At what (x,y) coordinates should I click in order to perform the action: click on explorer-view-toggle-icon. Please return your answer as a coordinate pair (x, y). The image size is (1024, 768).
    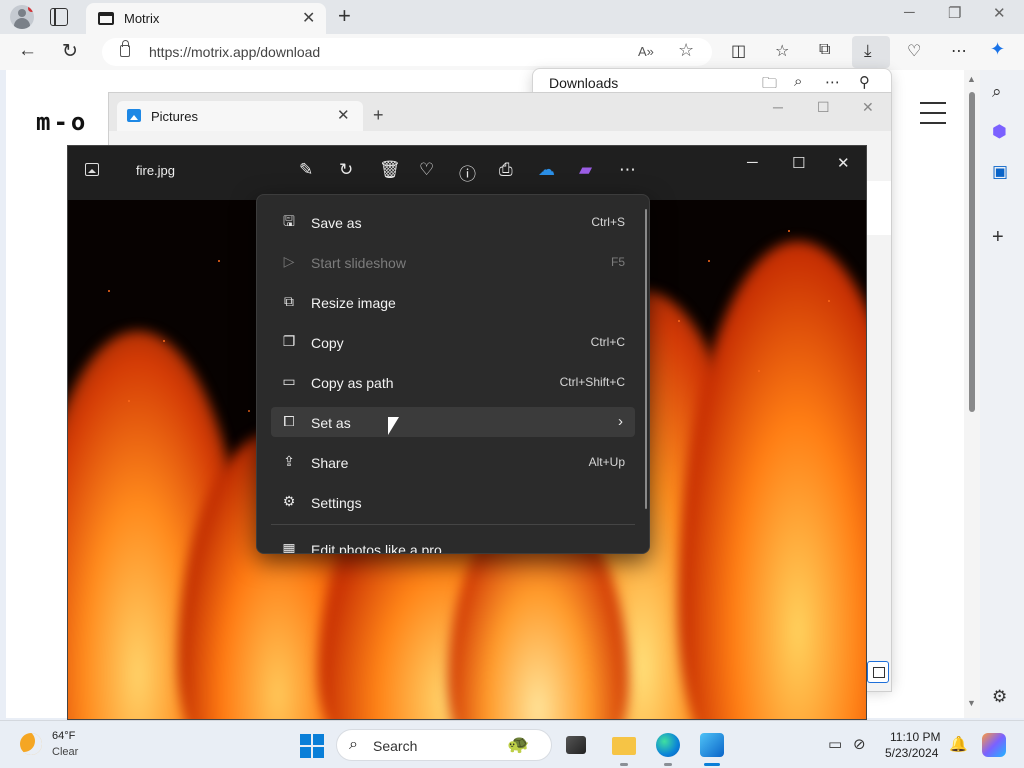
    Looking at the image, I should click on (878, 672).